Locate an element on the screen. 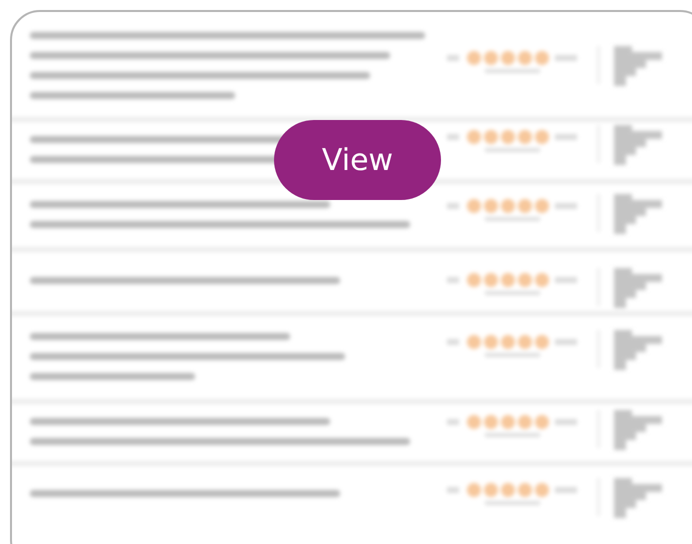  view-button: View is located at coordinates (357, 160).